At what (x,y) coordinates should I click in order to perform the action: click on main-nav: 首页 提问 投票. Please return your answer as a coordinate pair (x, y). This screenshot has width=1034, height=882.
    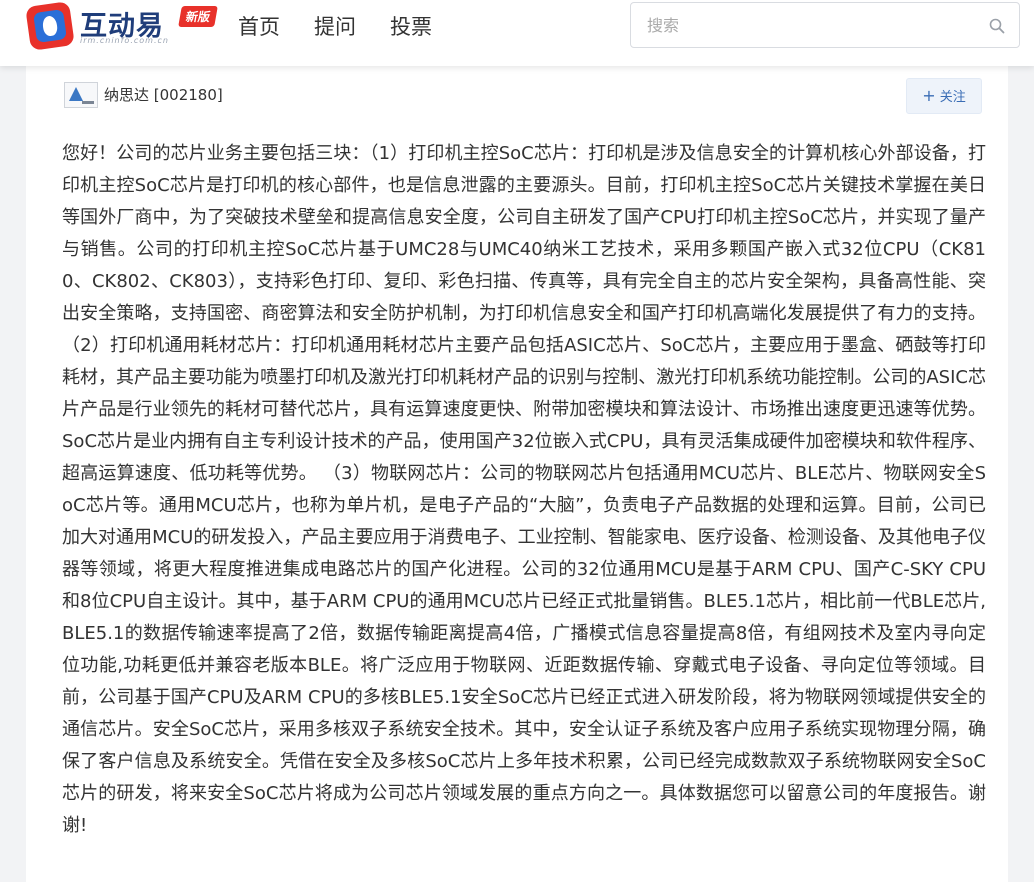
    Looking at the image, I should click on (352, 27).